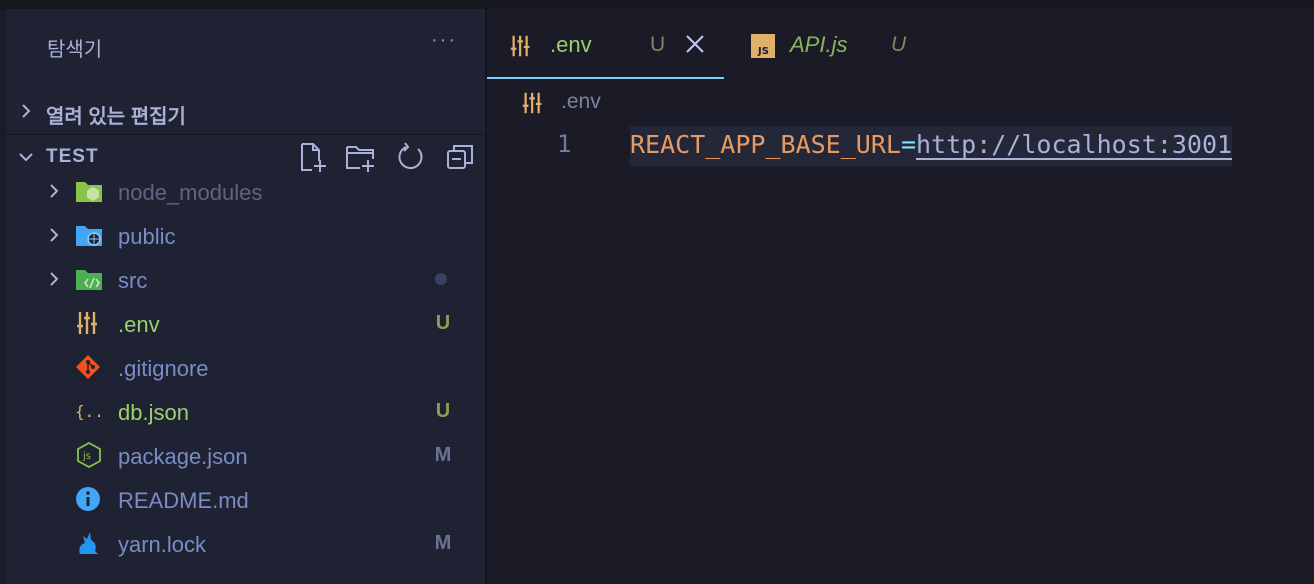 The height and width of the screenshot is (584, 1314). What do you see at coordinates (765, 144) in the screenshot?
I see `env-key: REACT_APP_BASE_URL` at bounding box center [765, 144].